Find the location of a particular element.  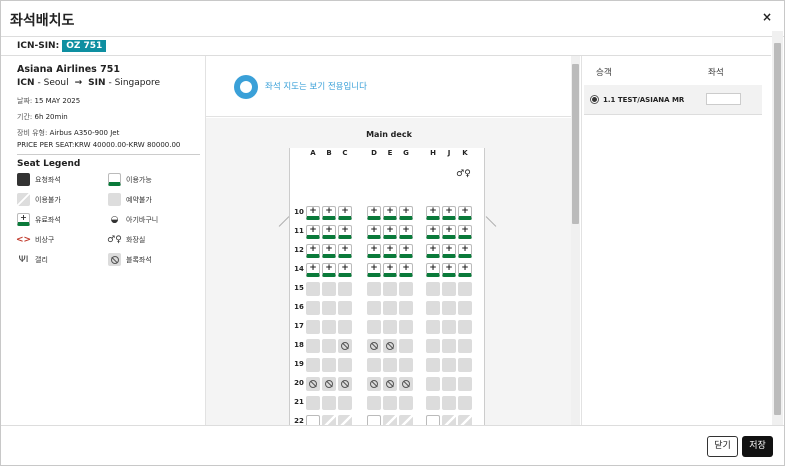

dialog-scrollbar is located at coordinates (777, 228).